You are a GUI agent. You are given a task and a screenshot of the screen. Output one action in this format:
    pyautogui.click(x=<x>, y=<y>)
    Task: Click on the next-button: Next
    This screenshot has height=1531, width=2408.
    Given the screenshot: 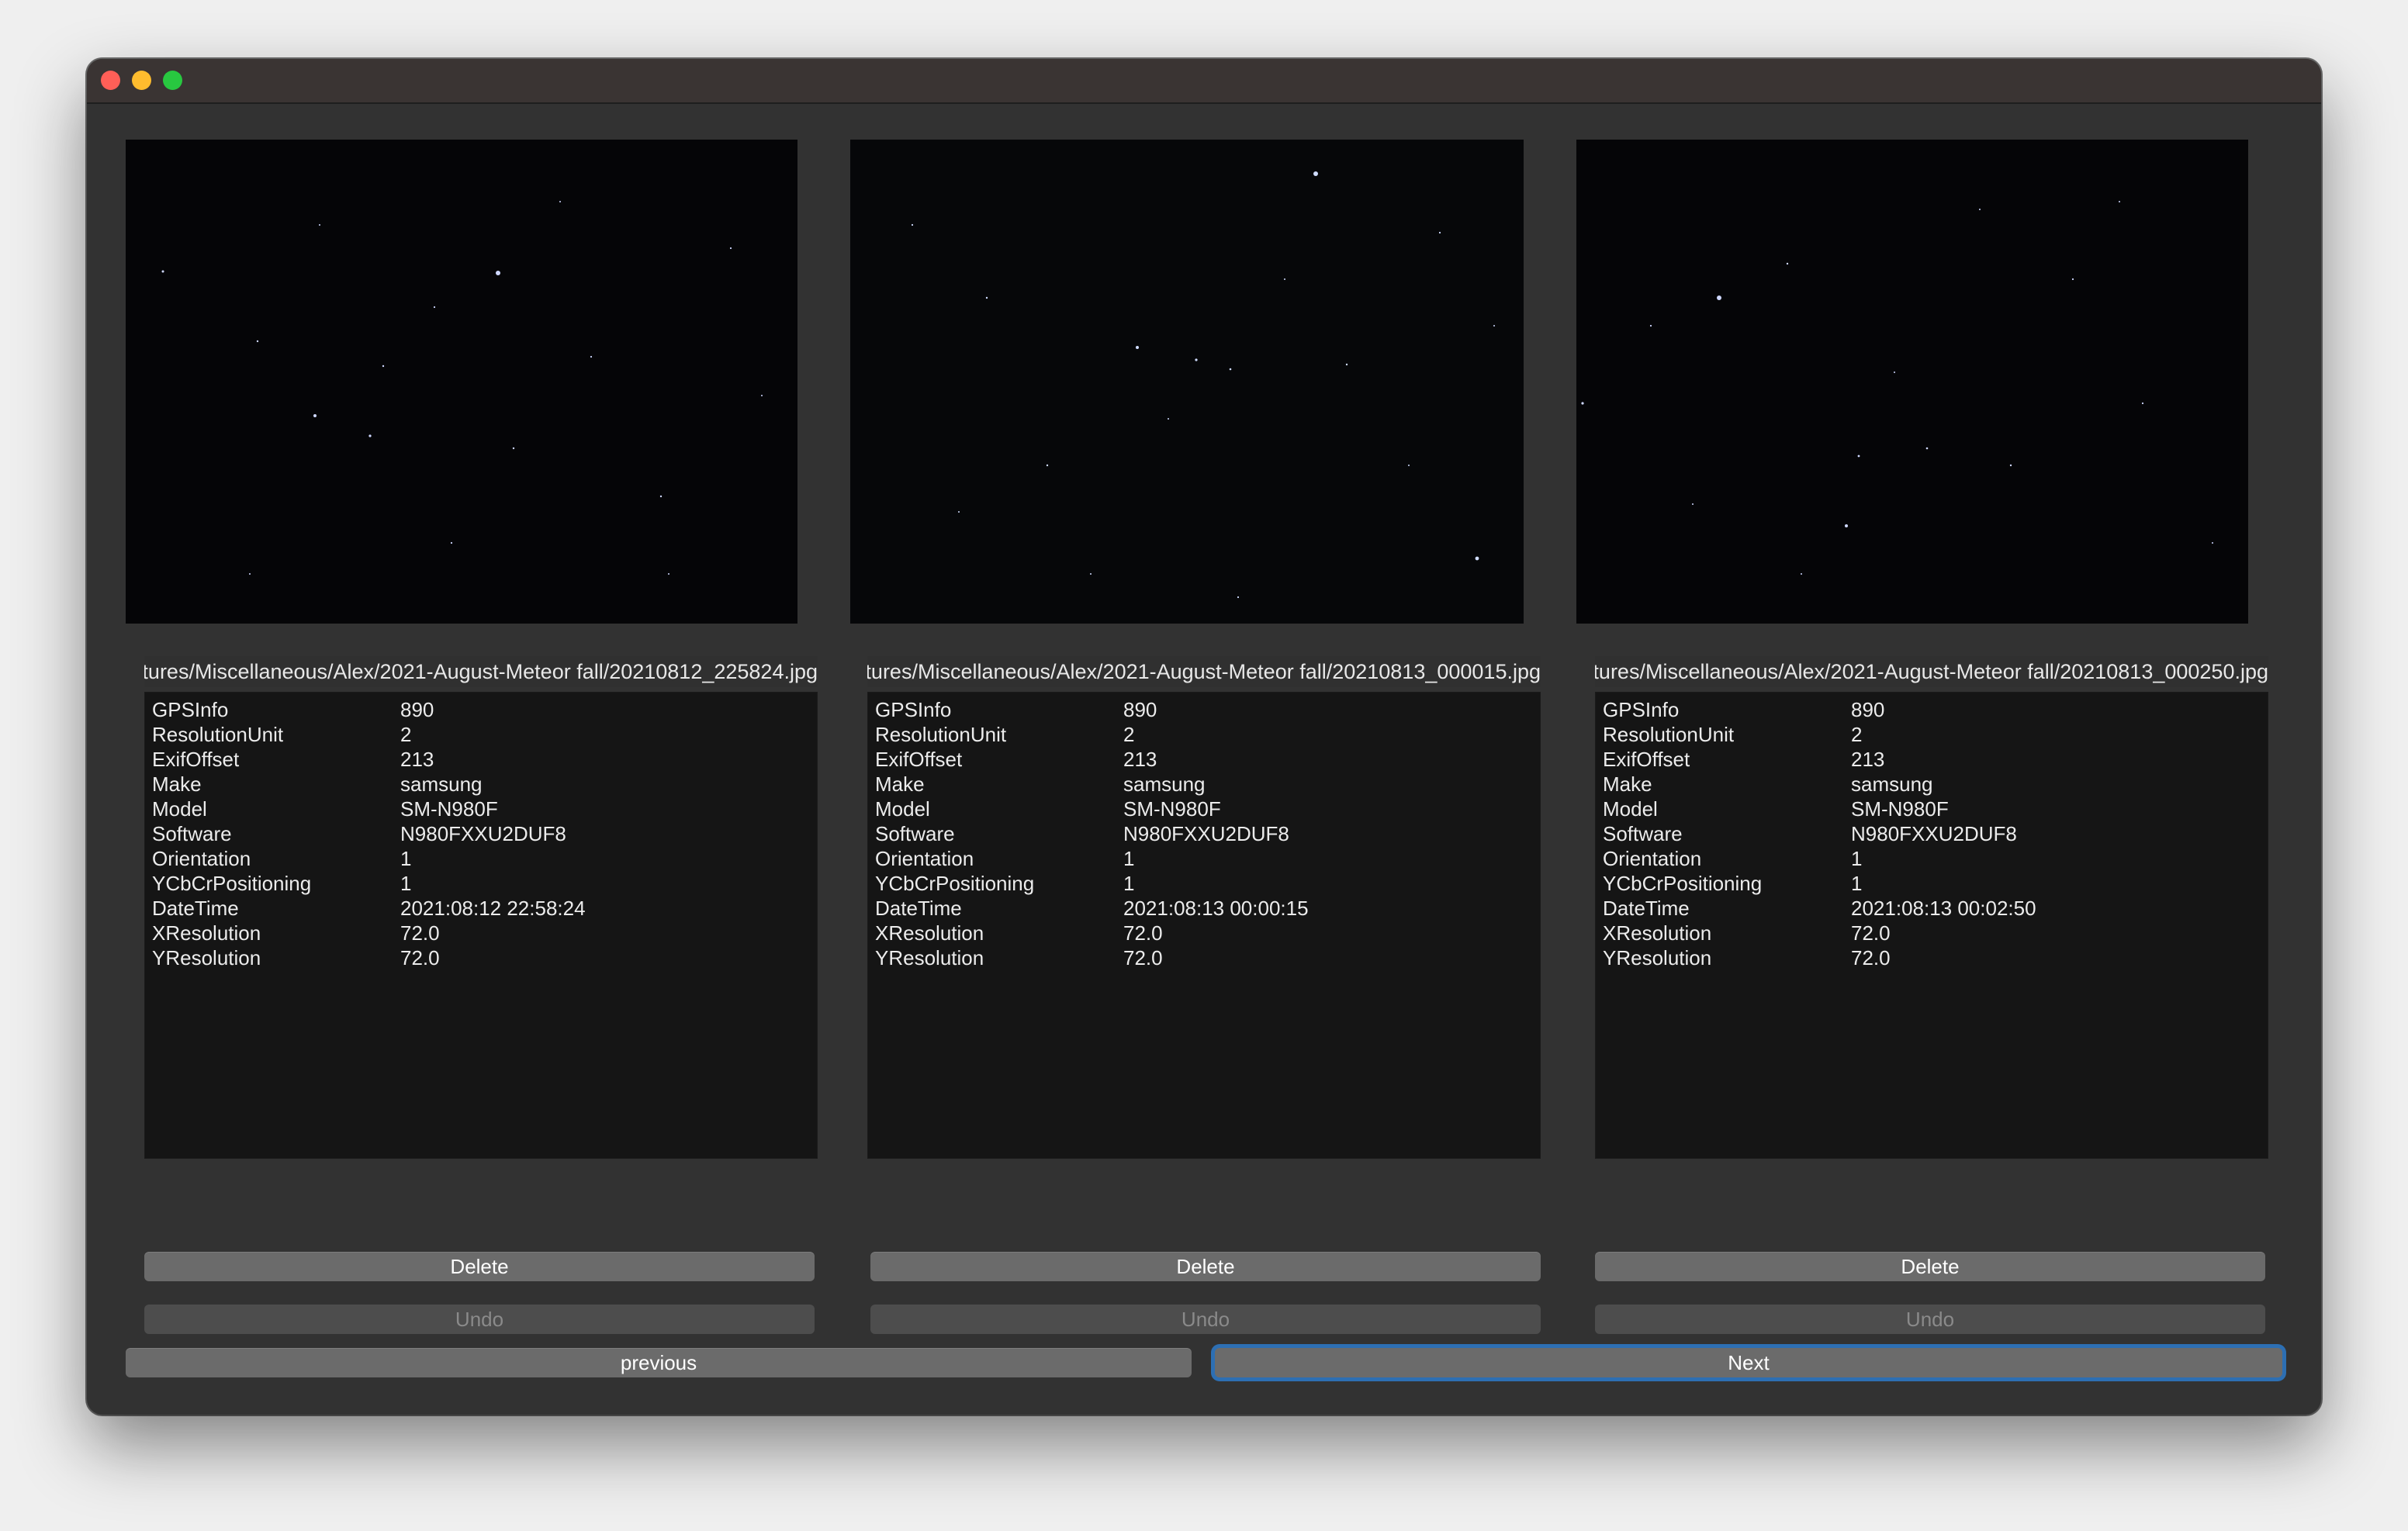 What is the action you would take?
    pyautogui.click(x=1748, y=1362)
    